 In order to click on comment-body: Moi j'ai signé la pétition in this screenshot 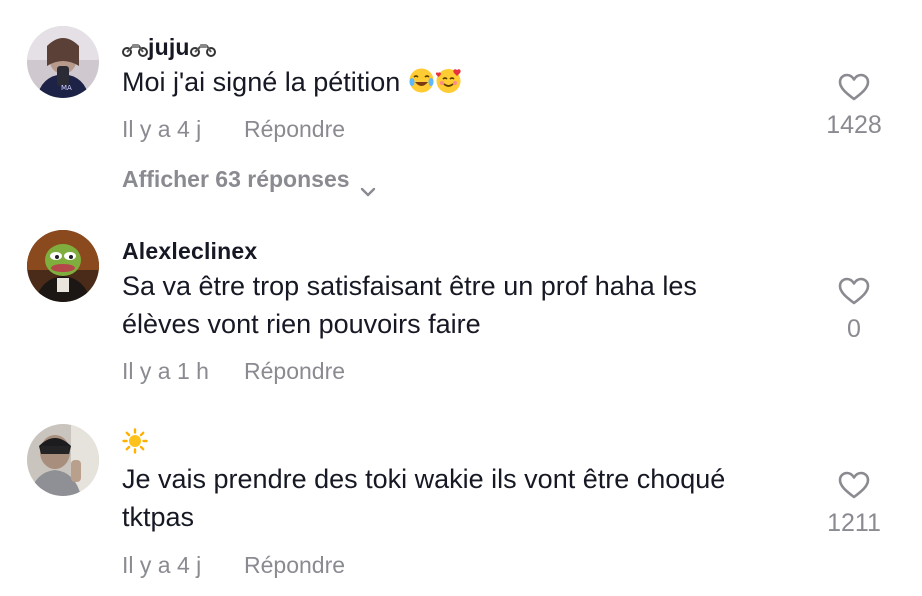, I will do `click(261, 82)`.